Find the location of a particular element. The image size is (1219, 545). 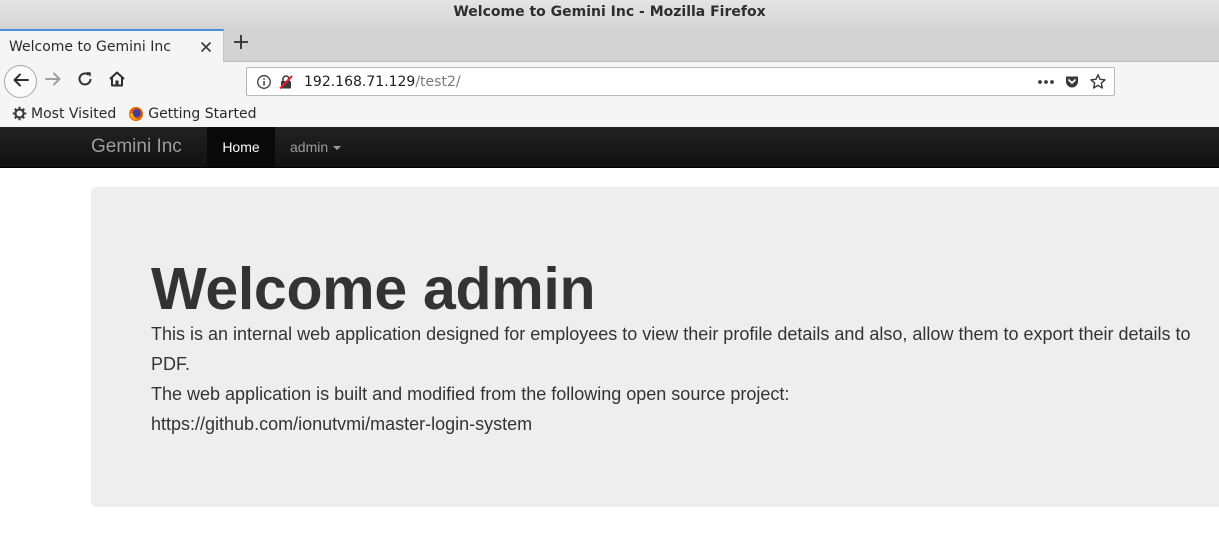

url-bar: 192.168.71.129/test2/ is located at coordinates (680, 81).